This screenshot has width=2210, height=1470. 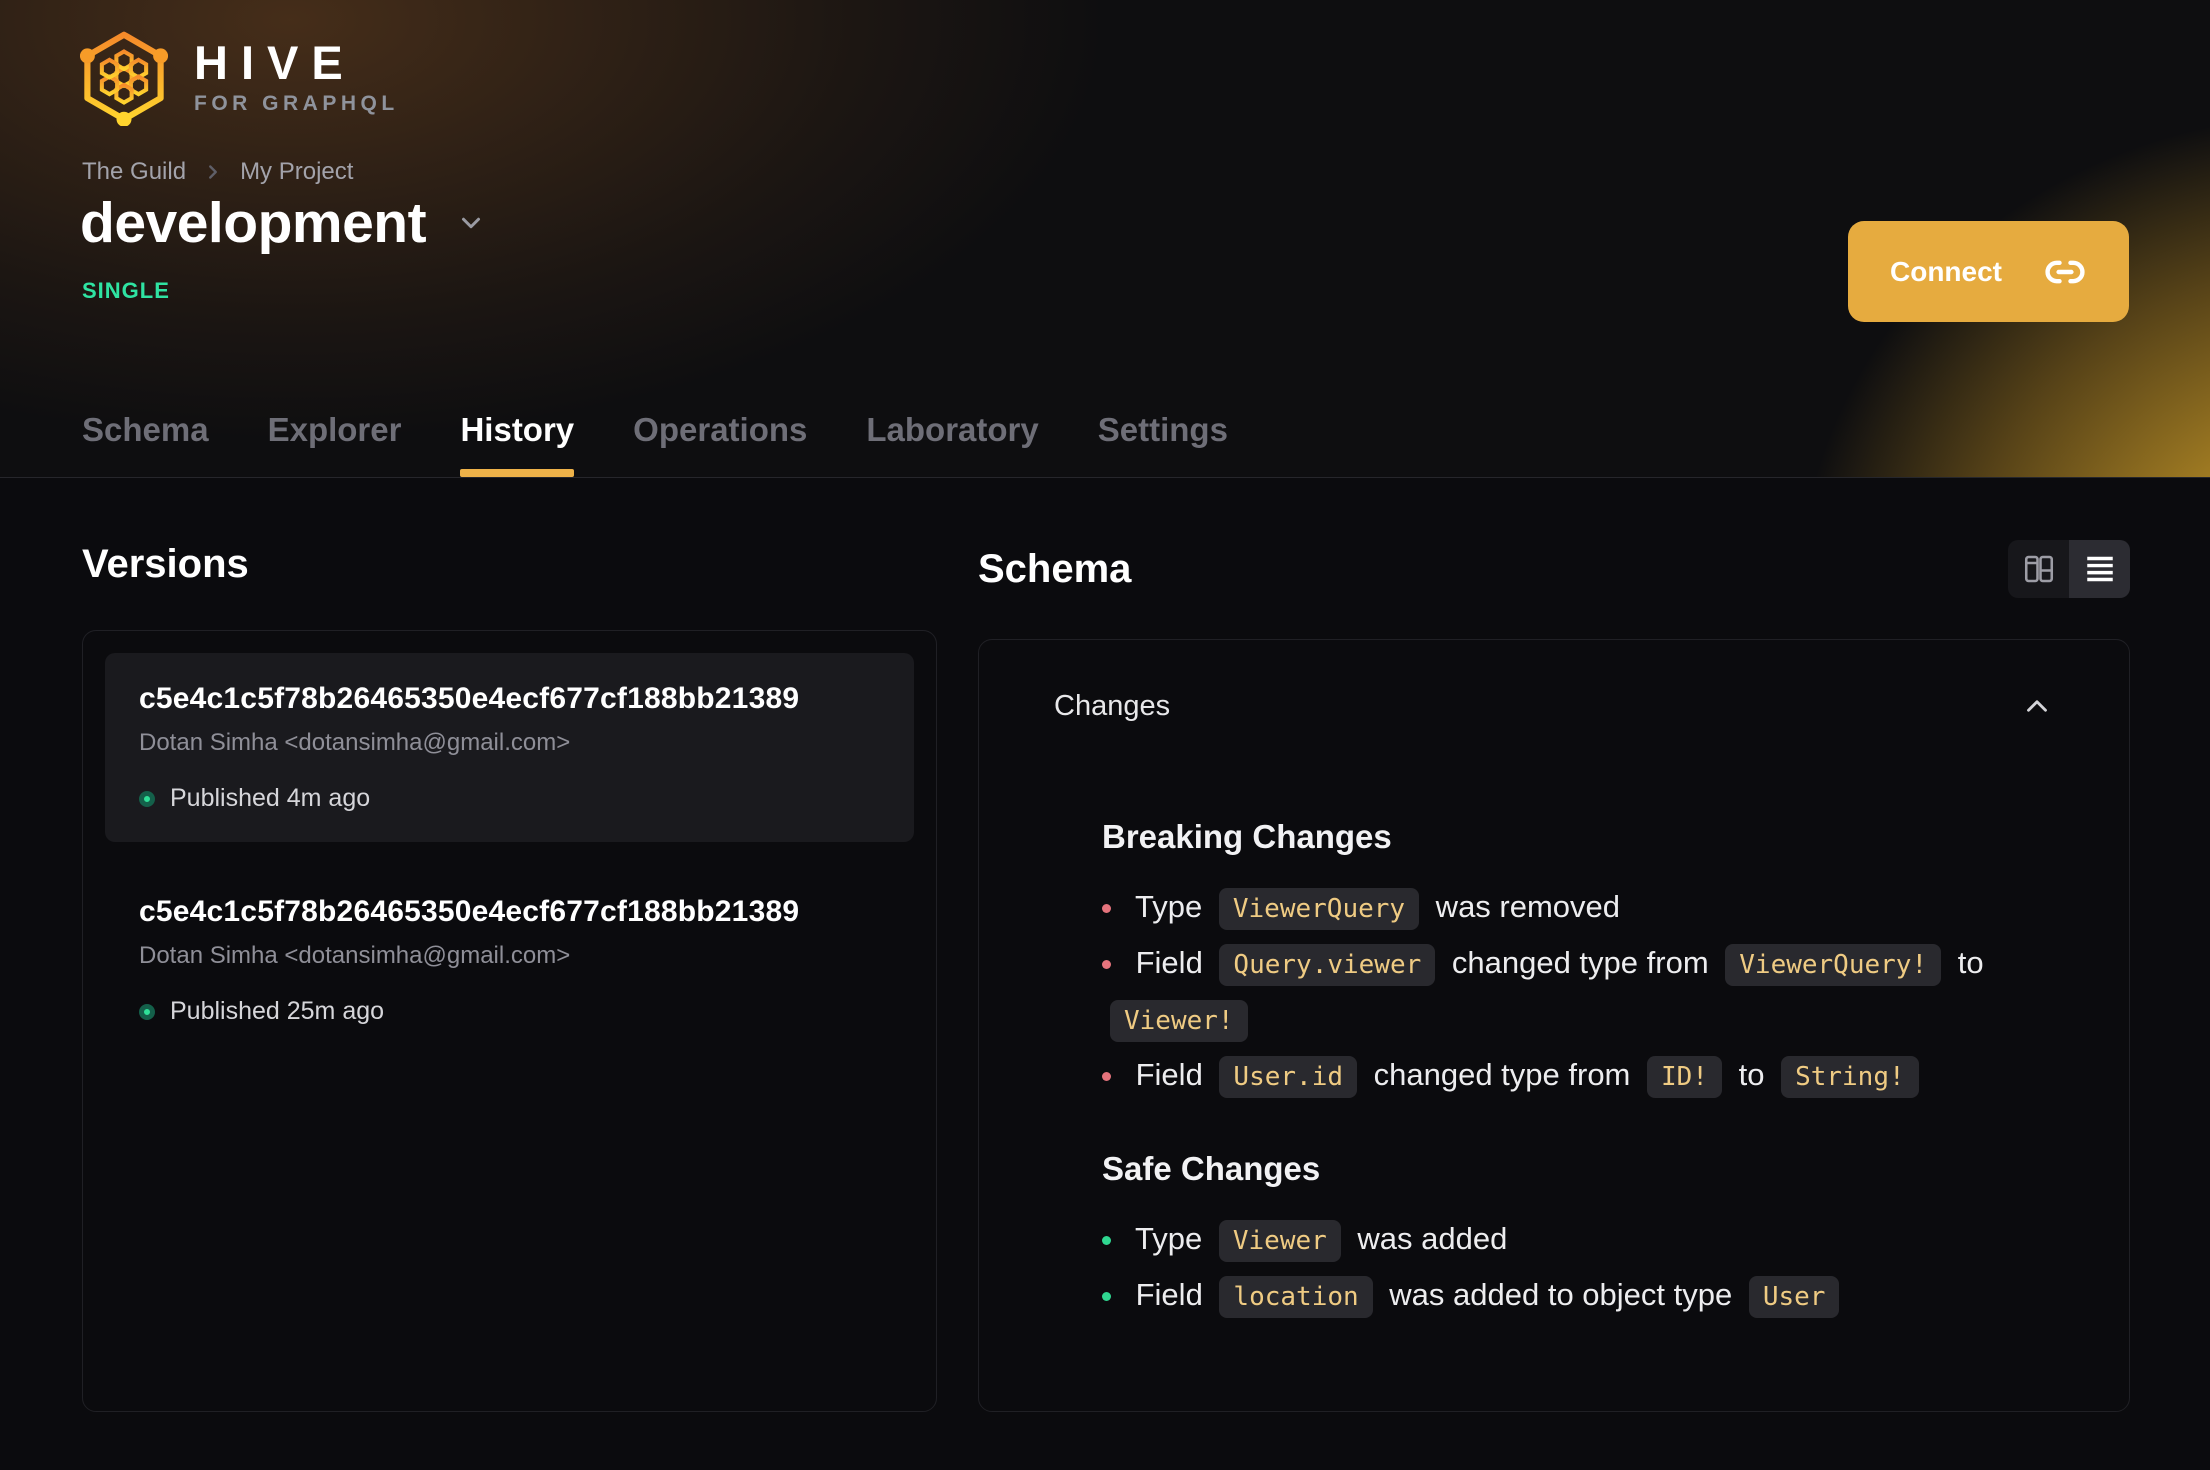 What do you see at coordinates (1288, 1077) in the screenshot?
I see `code-chip: User.id` at bounding box center [1288, 1077].